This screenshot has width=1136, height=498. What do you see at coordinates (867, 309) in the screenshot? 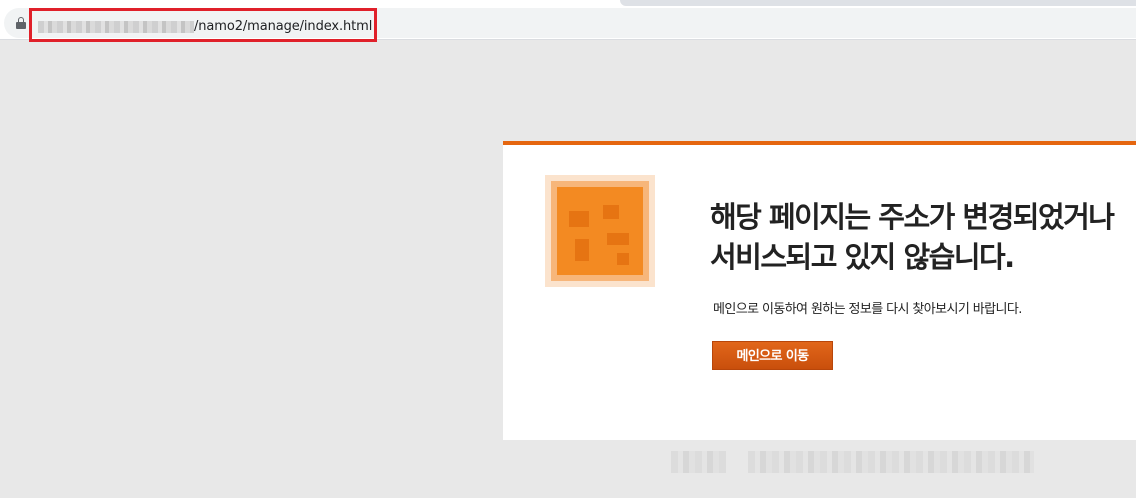
I see `error-description: 메인으로 이동하여 원하는 정보를 다시 찾아보시기 바랍니다.` at bounding box center [867, 309].